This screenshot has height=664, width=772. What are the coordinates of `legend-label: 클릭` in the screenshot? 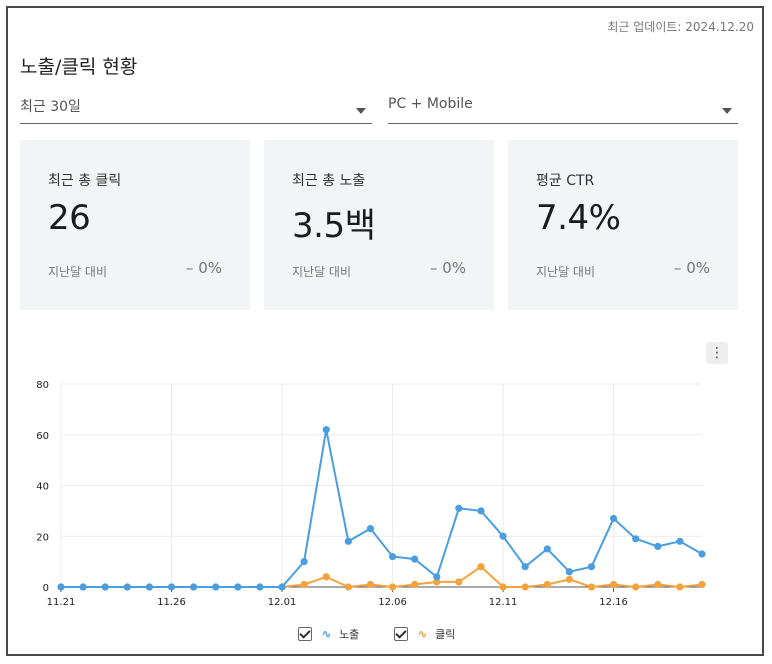 It's located at (445, 634).